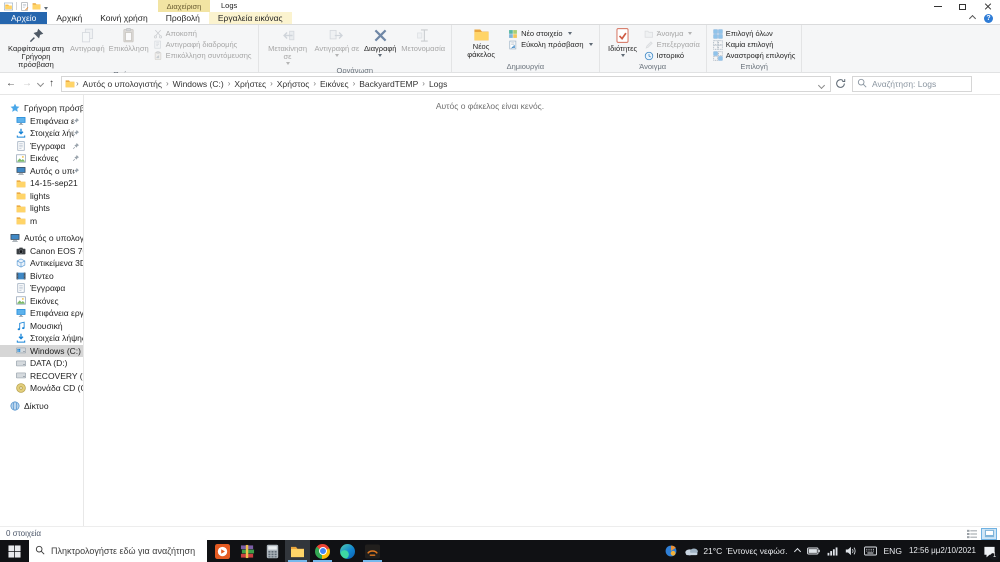 The width and height of the screenshot is (1000, 562). Describe the element at coordinates (297, 551) in the screenshot. I see `taskbar-app-file-explorer` at that location.